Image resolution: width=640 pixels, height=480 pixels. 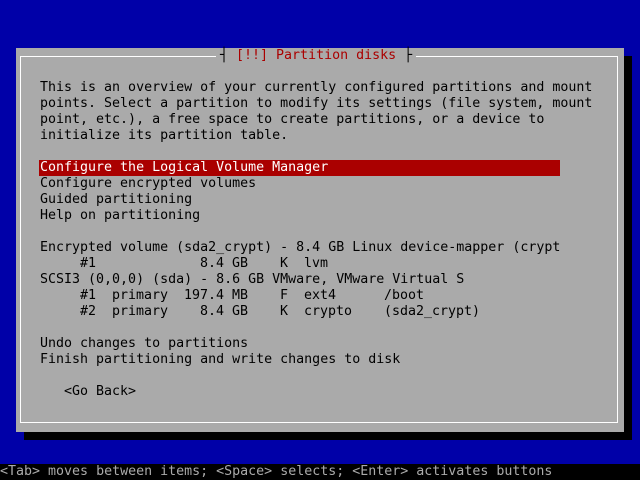 What do you see at coordinates (432, 311) in the screenshot?
I see `partition-mount: (sda2_crypt)` at bounding box center [432, 311].